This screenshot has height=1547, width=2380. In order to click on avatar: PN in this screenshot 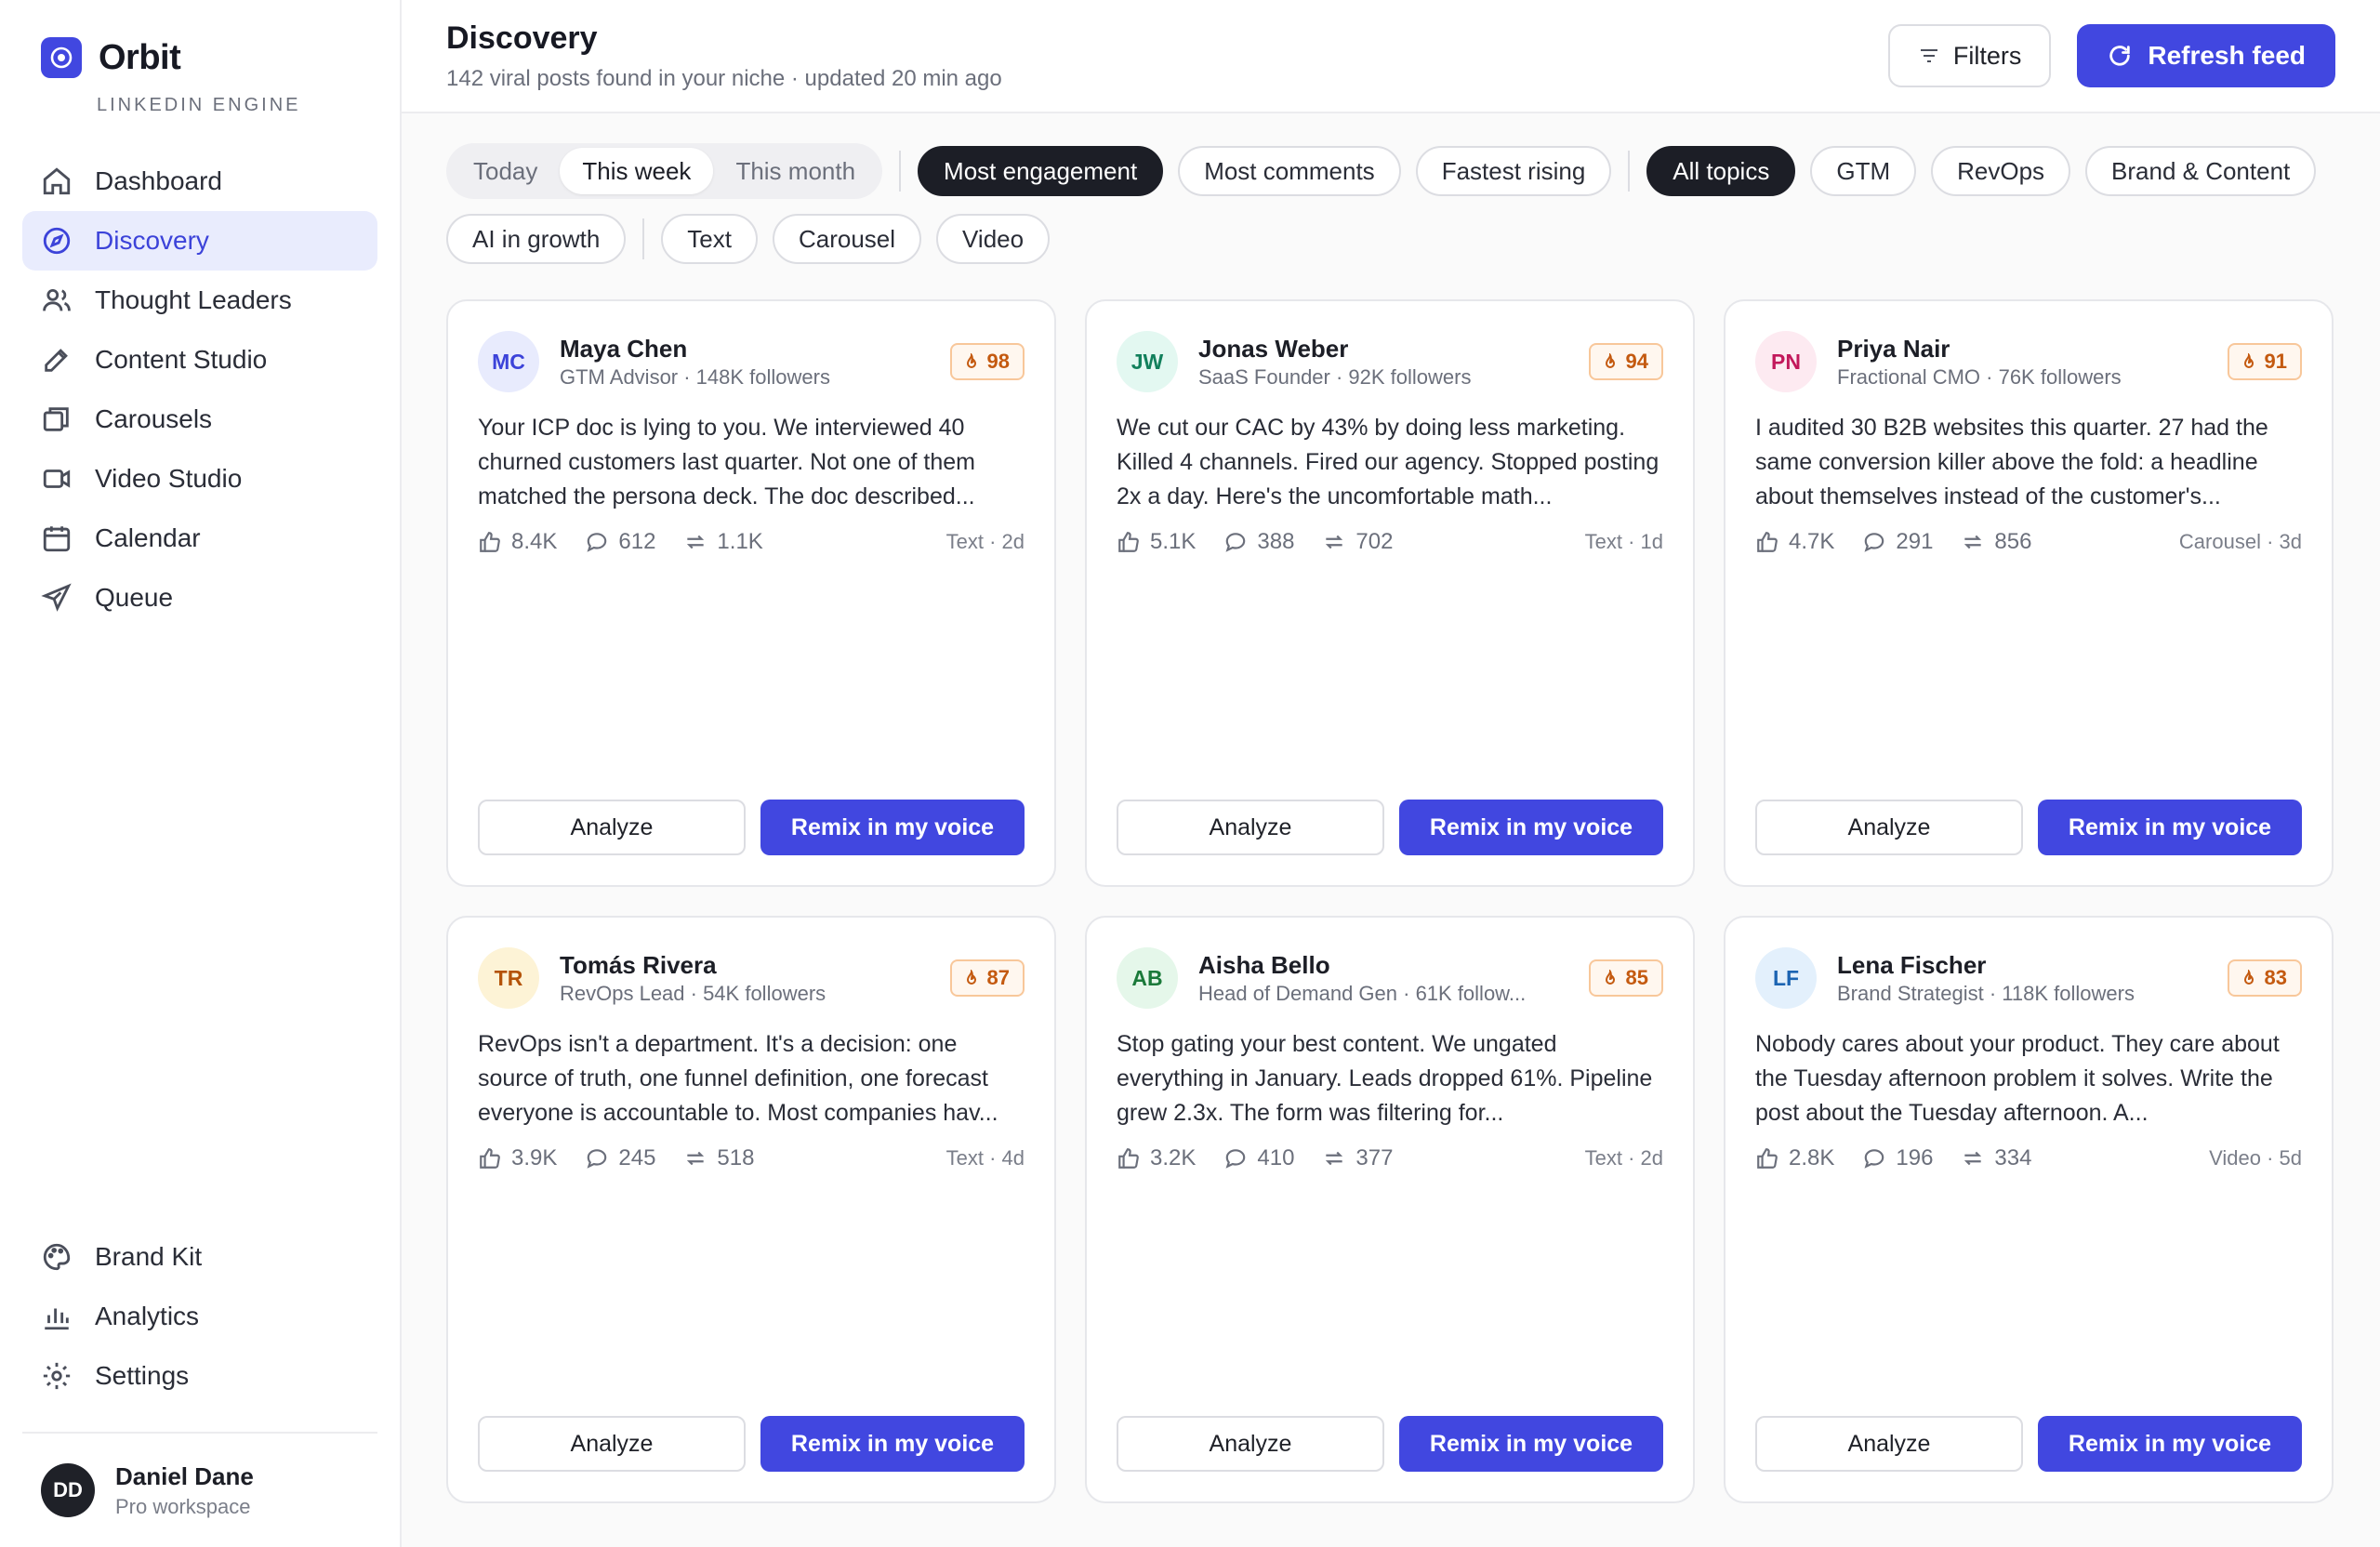, I will do `click(1786, 361)`.